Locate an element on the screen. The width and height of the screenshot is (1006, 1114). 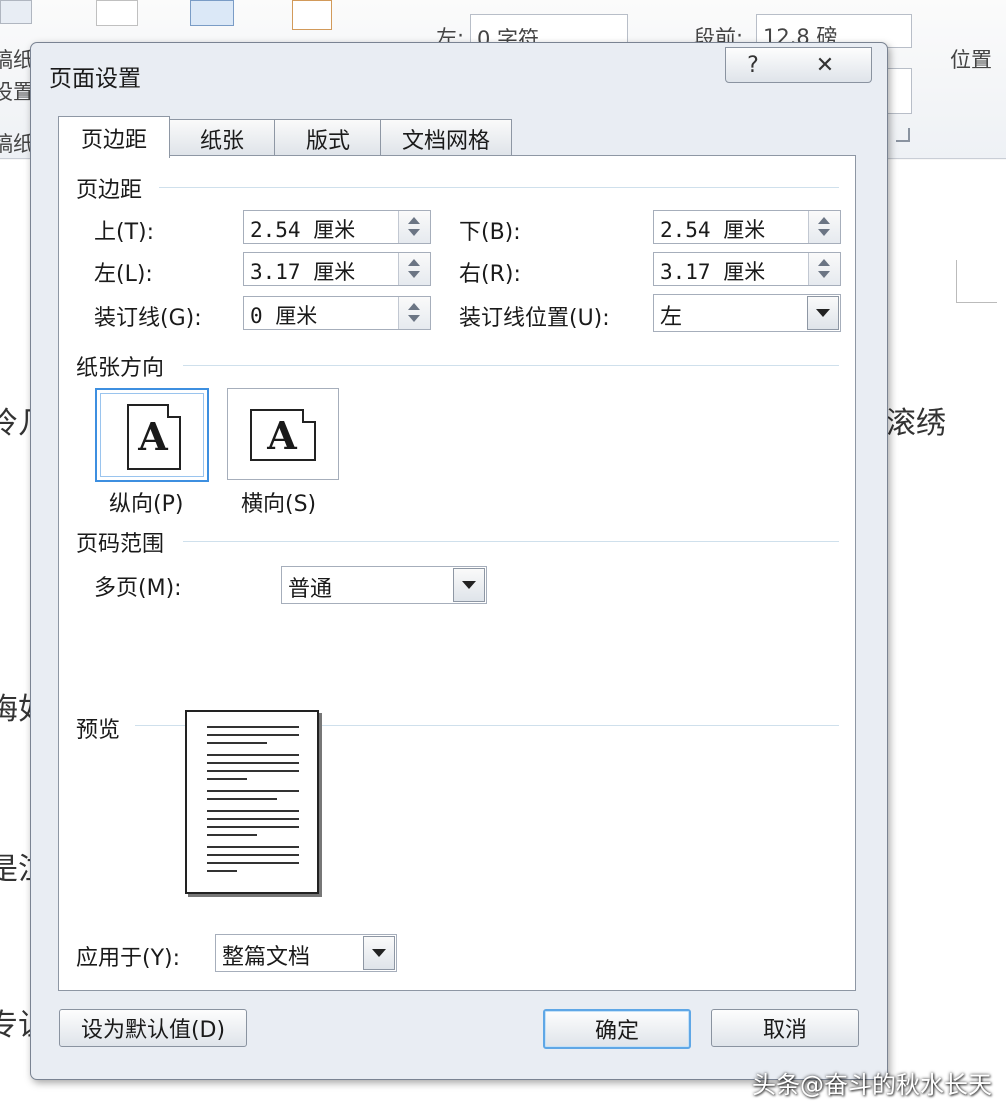
page-corner-mark is located at coordinates (976, 281).